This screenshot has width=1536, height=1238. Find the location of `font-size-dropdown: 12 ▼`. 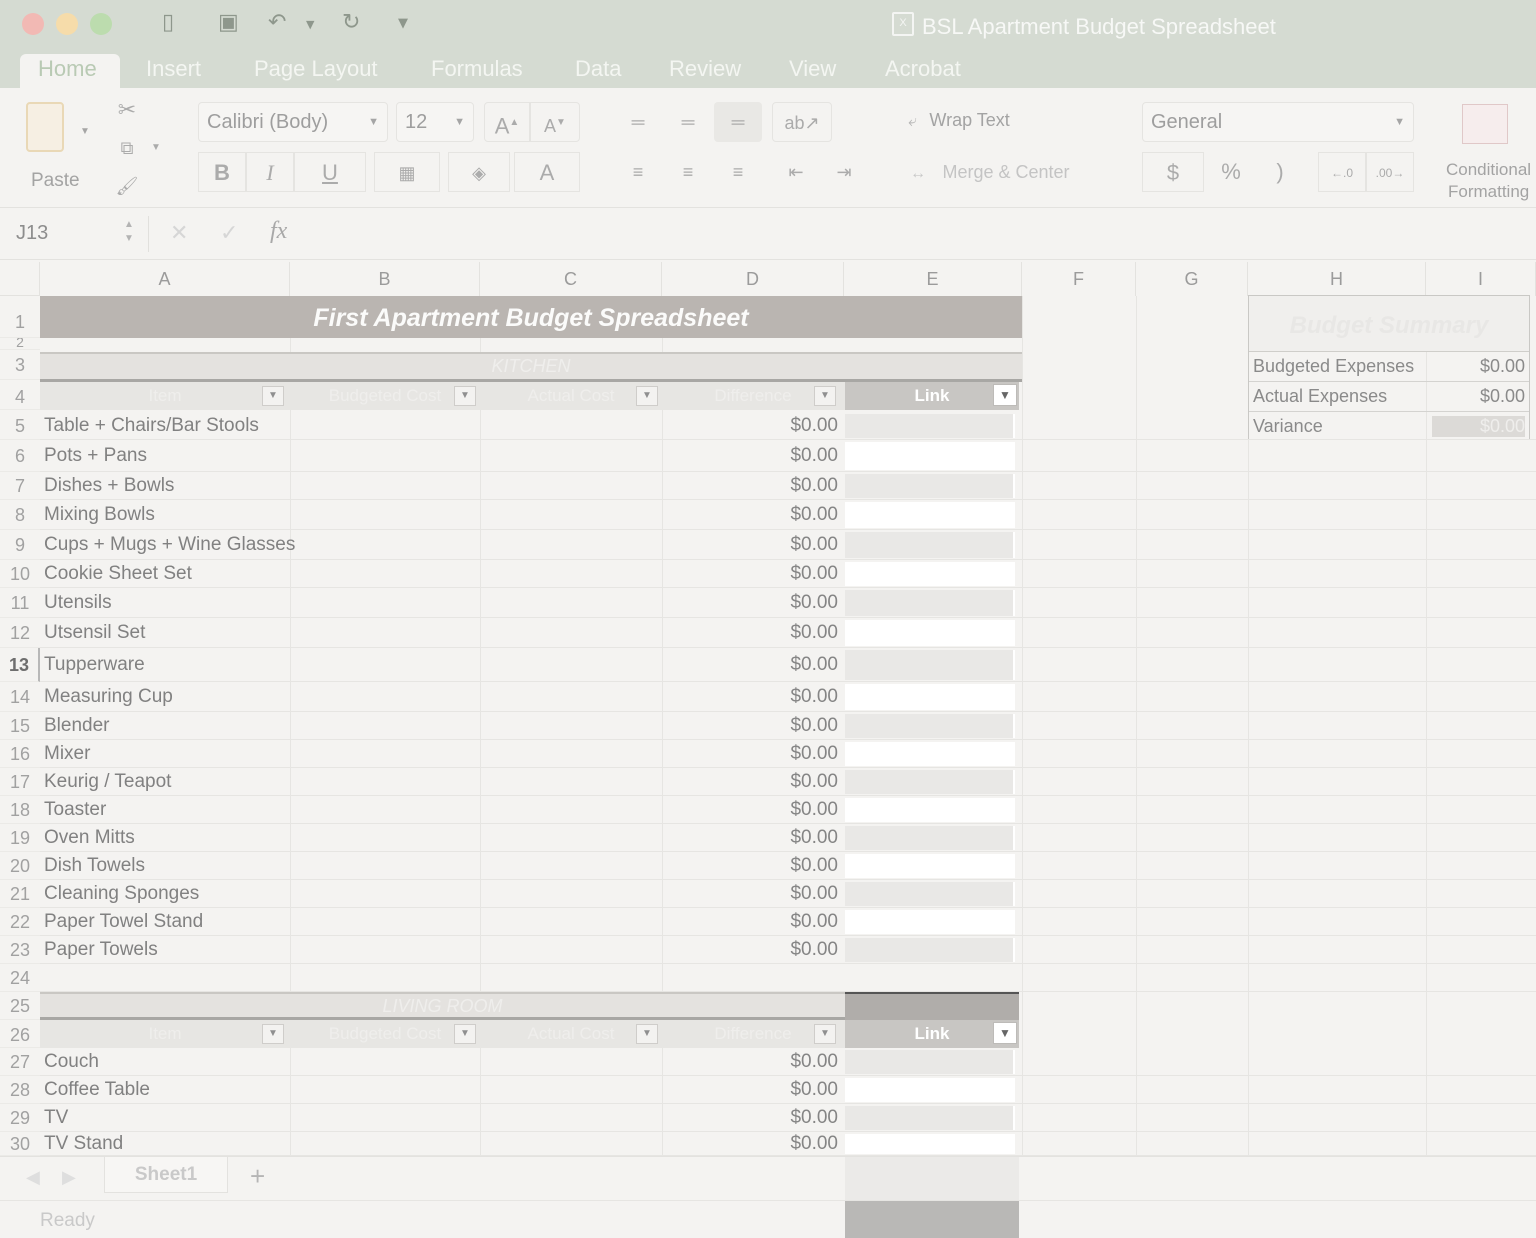

font-size-dropdown: 12 ▼ is located at coordinates (435, 122).